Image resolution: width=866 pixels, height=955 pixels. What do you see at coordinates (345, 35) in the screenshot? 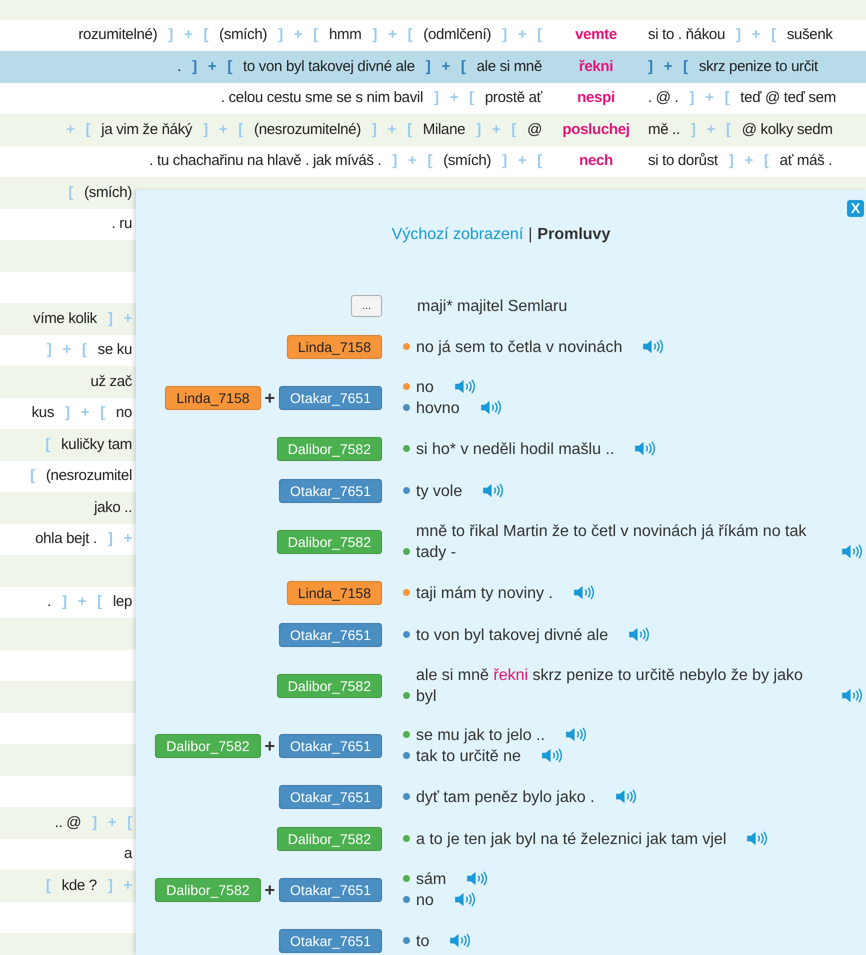
I see `context-text: hmm` at bounding box center [345, 35].